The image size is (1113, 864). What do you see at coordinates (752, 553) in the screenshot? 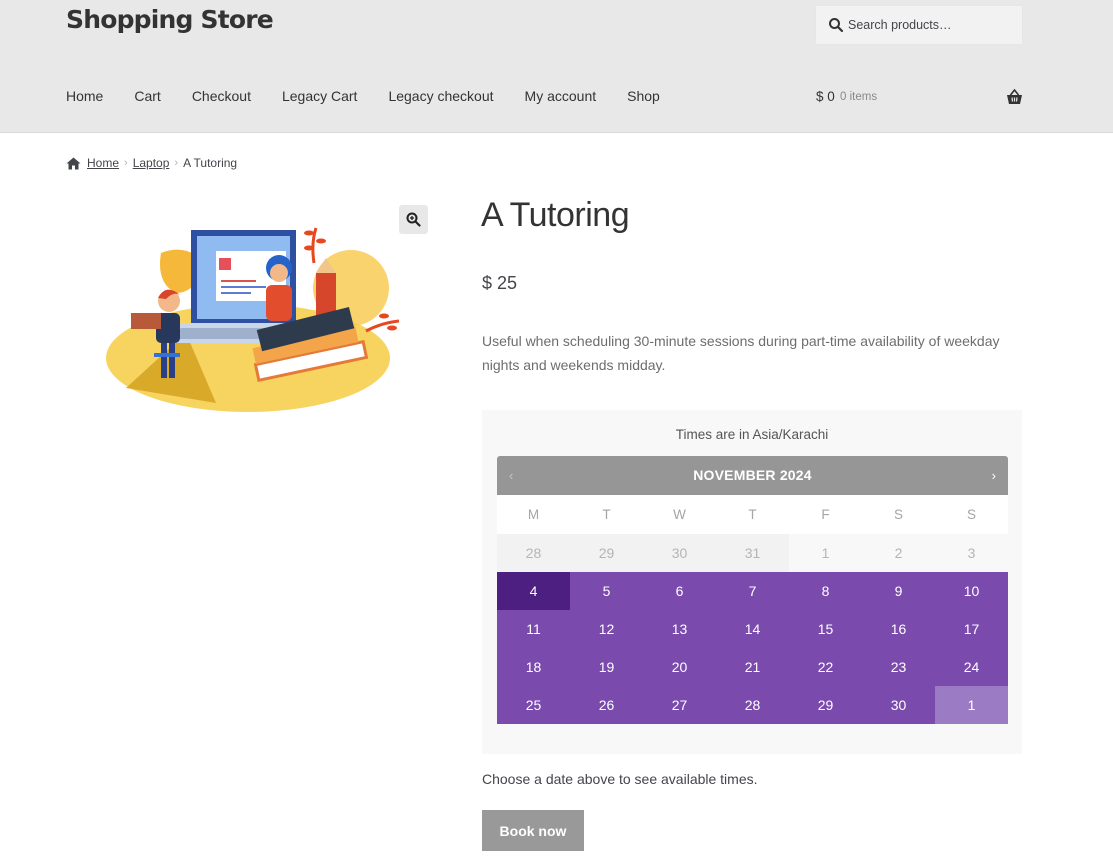
I see `calendar-day: 31` at bounding box center [752, 553].